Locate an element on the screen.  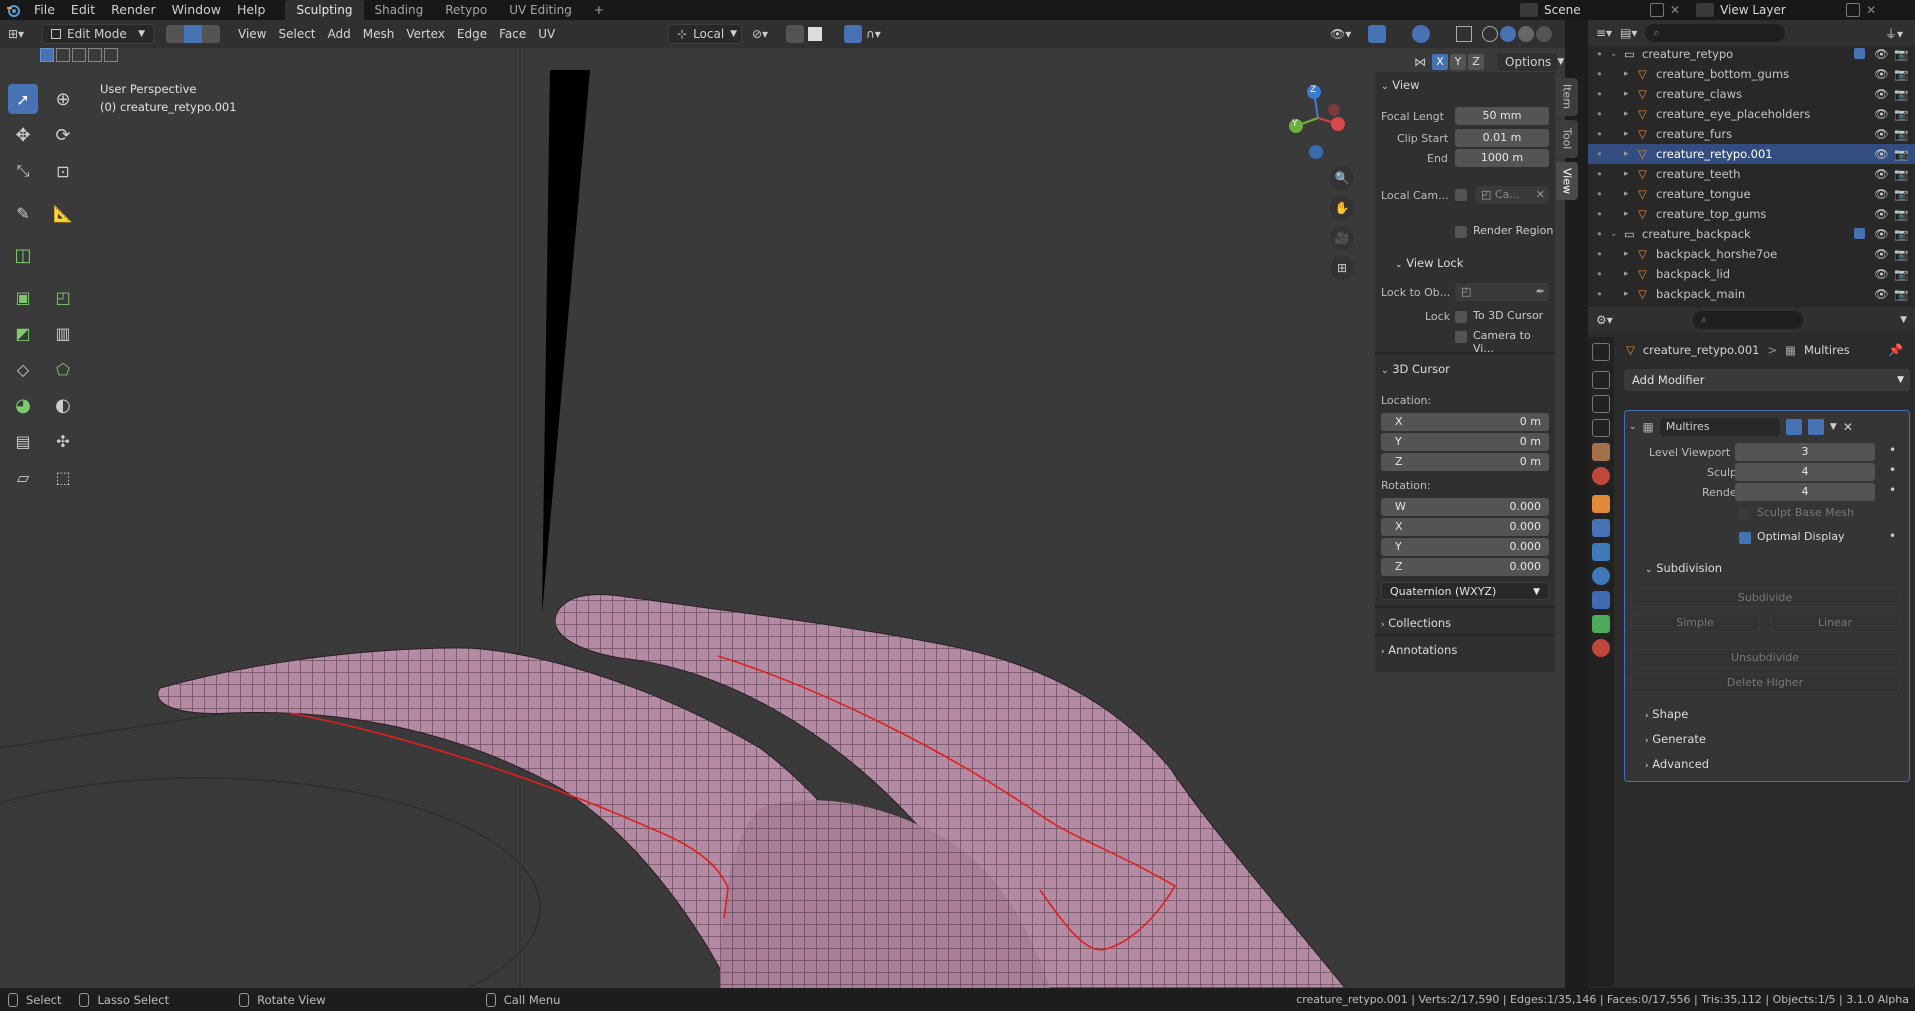
remove-modifier-icon: ✕ is located at coordinates (1848, 427).